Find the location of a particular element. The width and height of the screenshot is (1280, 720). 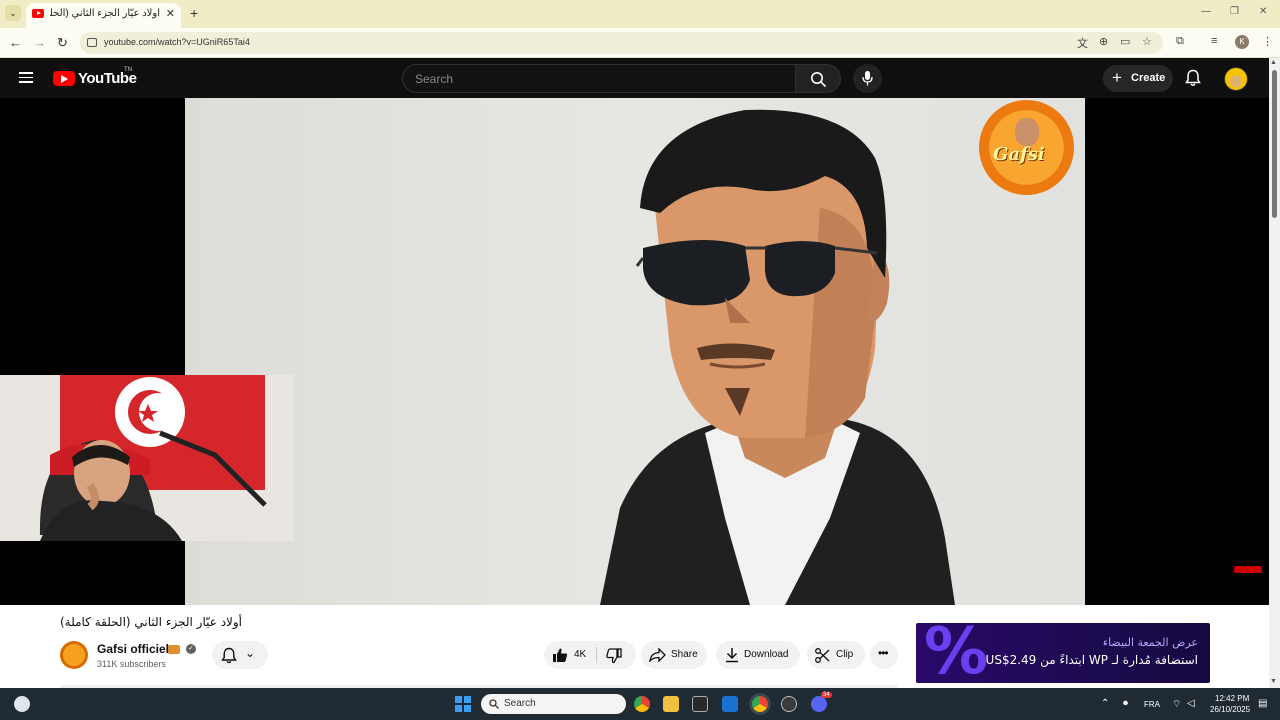

chrome-app-icon is located at coordinates (642, 704).